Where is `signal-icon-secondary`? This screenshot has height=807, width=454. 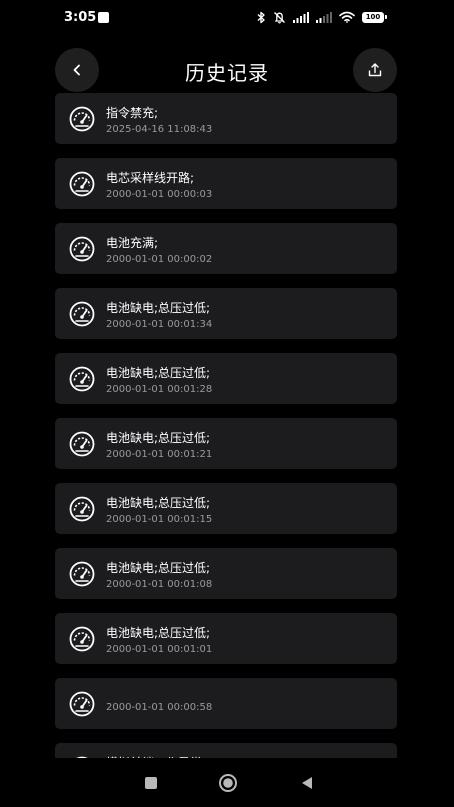
signal-icon-secondary is located at coordinates (324, 17).